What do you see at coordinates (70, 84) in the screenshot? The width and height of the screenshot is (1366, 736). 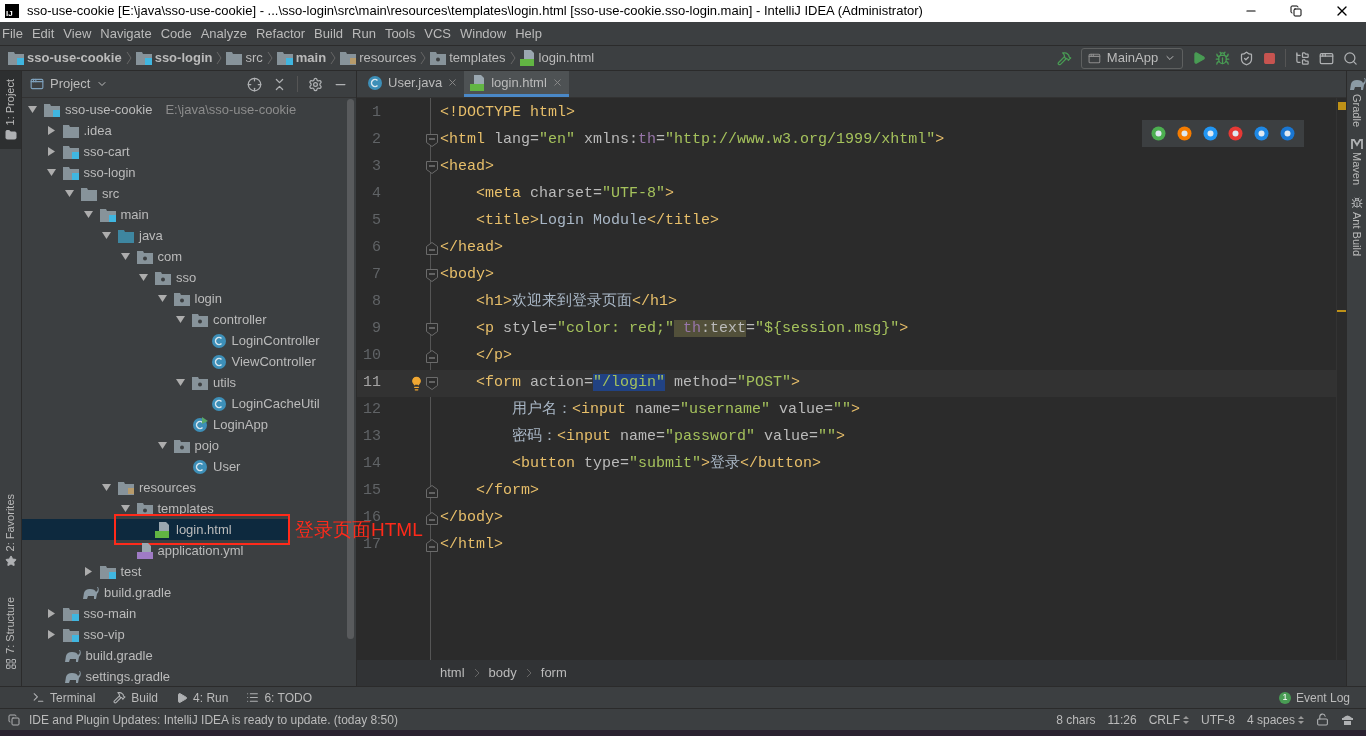 I see `panel-title: Project` at bounding box center [70, 84].